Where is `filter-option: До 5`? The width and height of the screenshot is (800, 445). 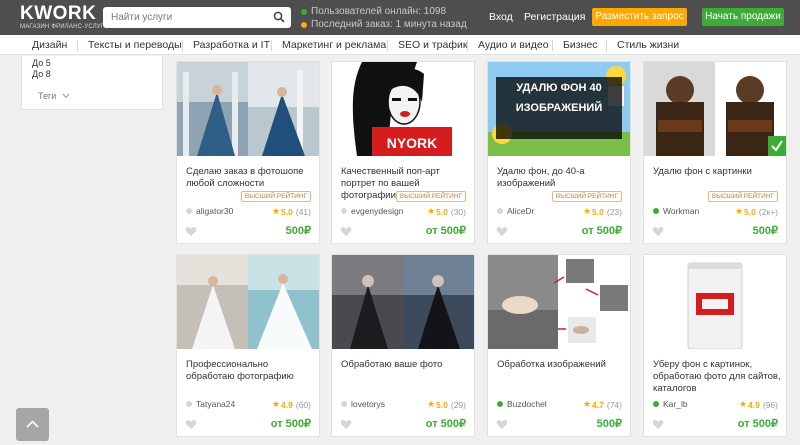
filter-option: До 5 is located at coordinates (41, 63).